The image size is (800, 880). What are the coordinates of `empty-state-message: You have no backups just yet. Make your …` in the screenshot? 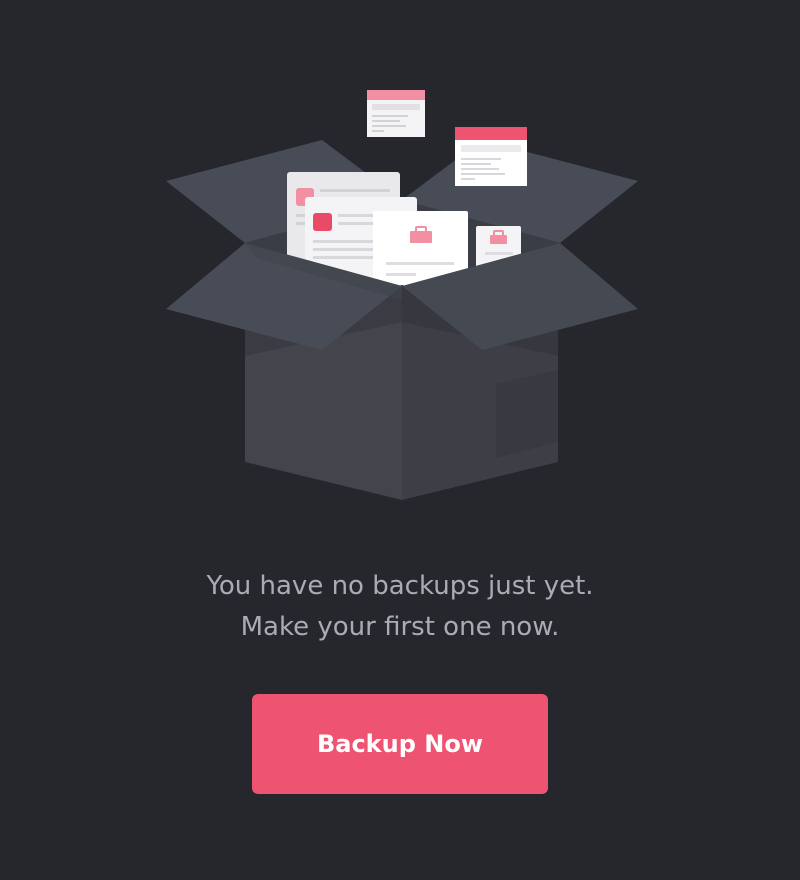 It's located at (400, 607).